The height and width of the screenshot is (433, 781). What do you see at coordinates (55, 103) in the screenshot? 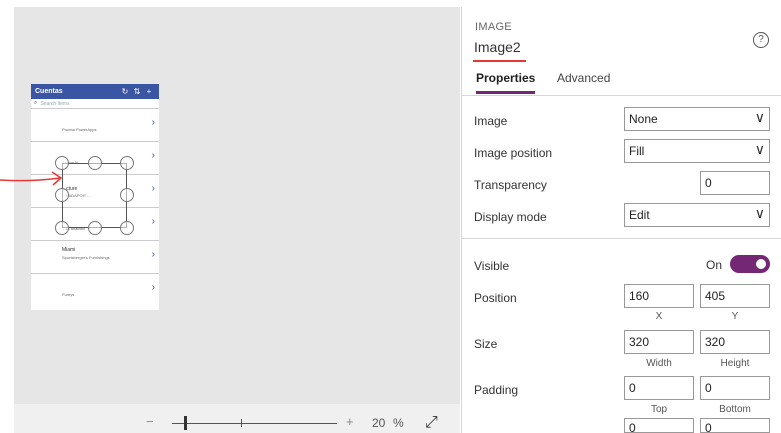
I see `app-search-placeholder: Search items` at bounding box center [55, 103].